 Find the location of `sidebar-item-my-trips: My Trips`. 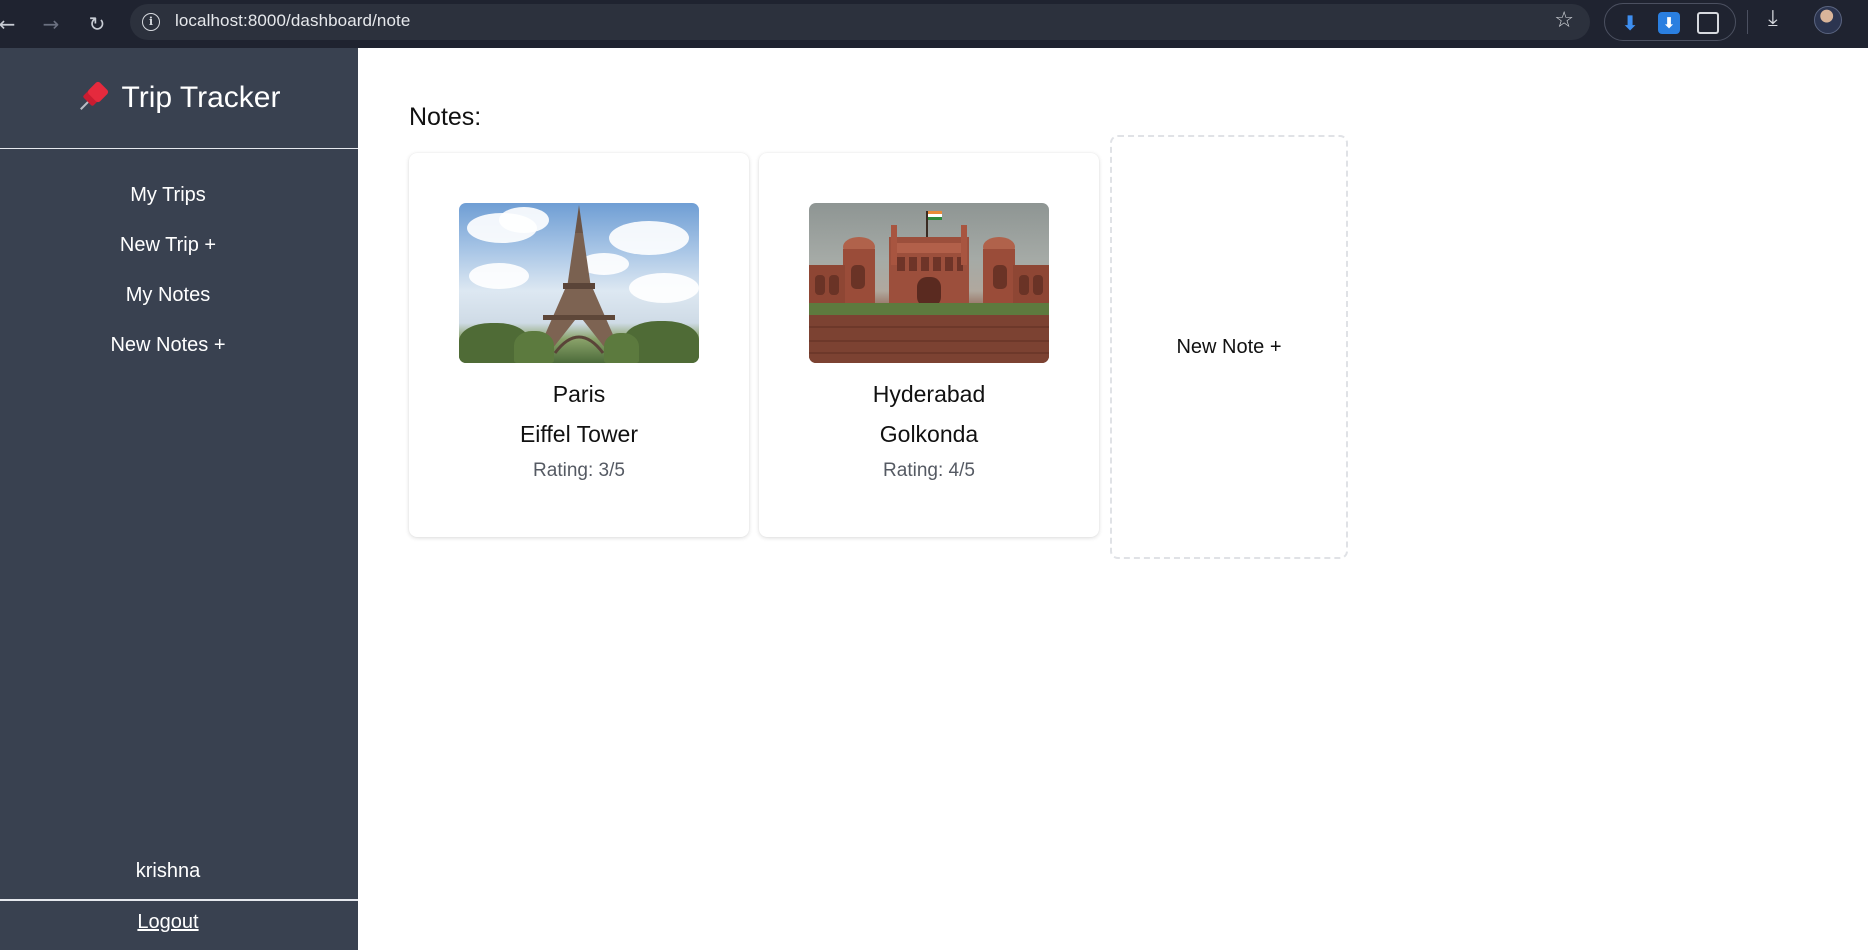

sidebar-item-my-trips: My Trips is located at coordinates (179, 195).